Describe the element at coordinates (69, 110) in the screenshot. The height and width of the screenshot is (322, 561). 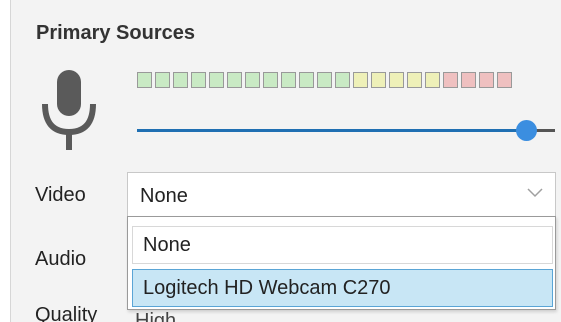
I see `microphone-icon` at that location.